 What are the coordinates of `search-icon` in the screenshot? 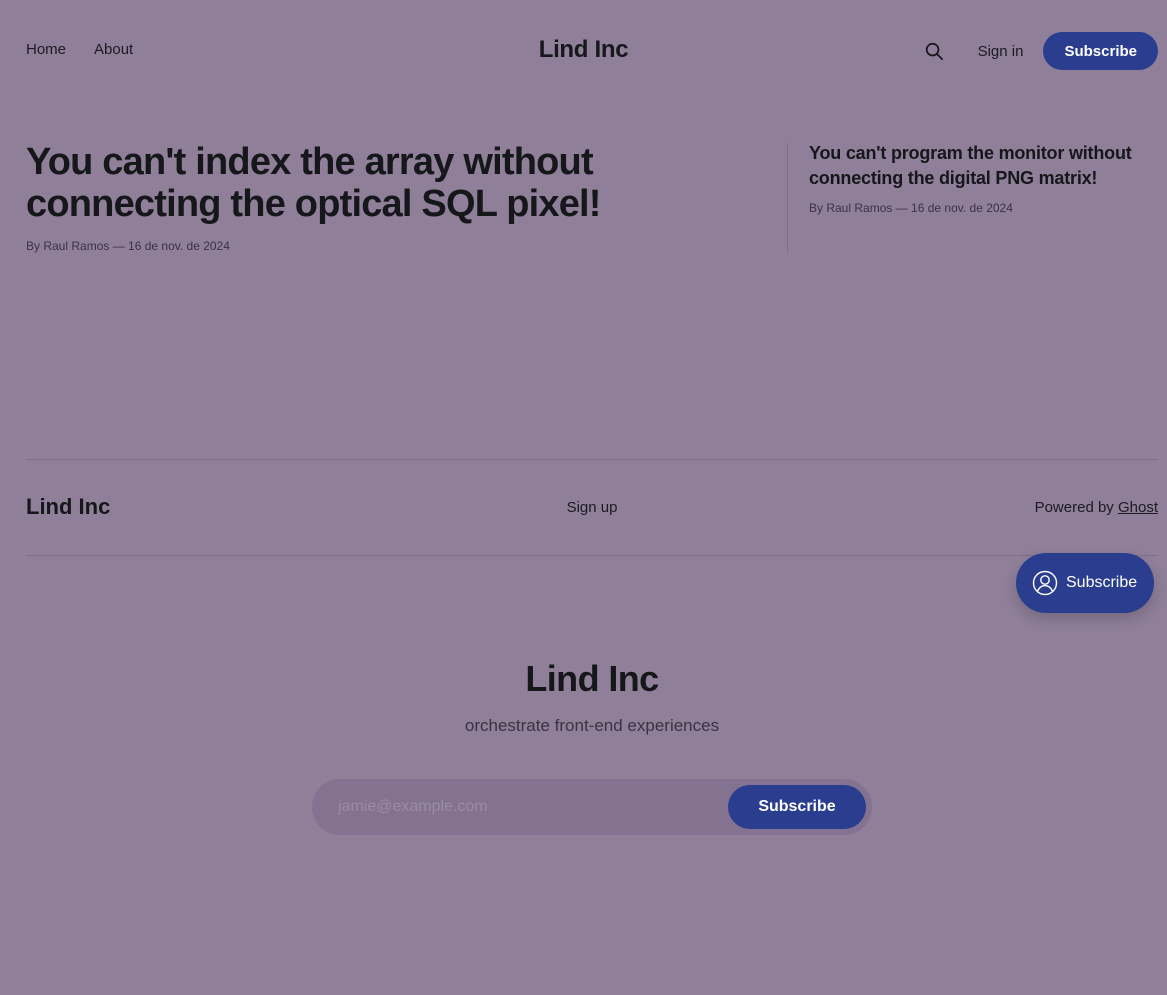 It's located at (934, 51).